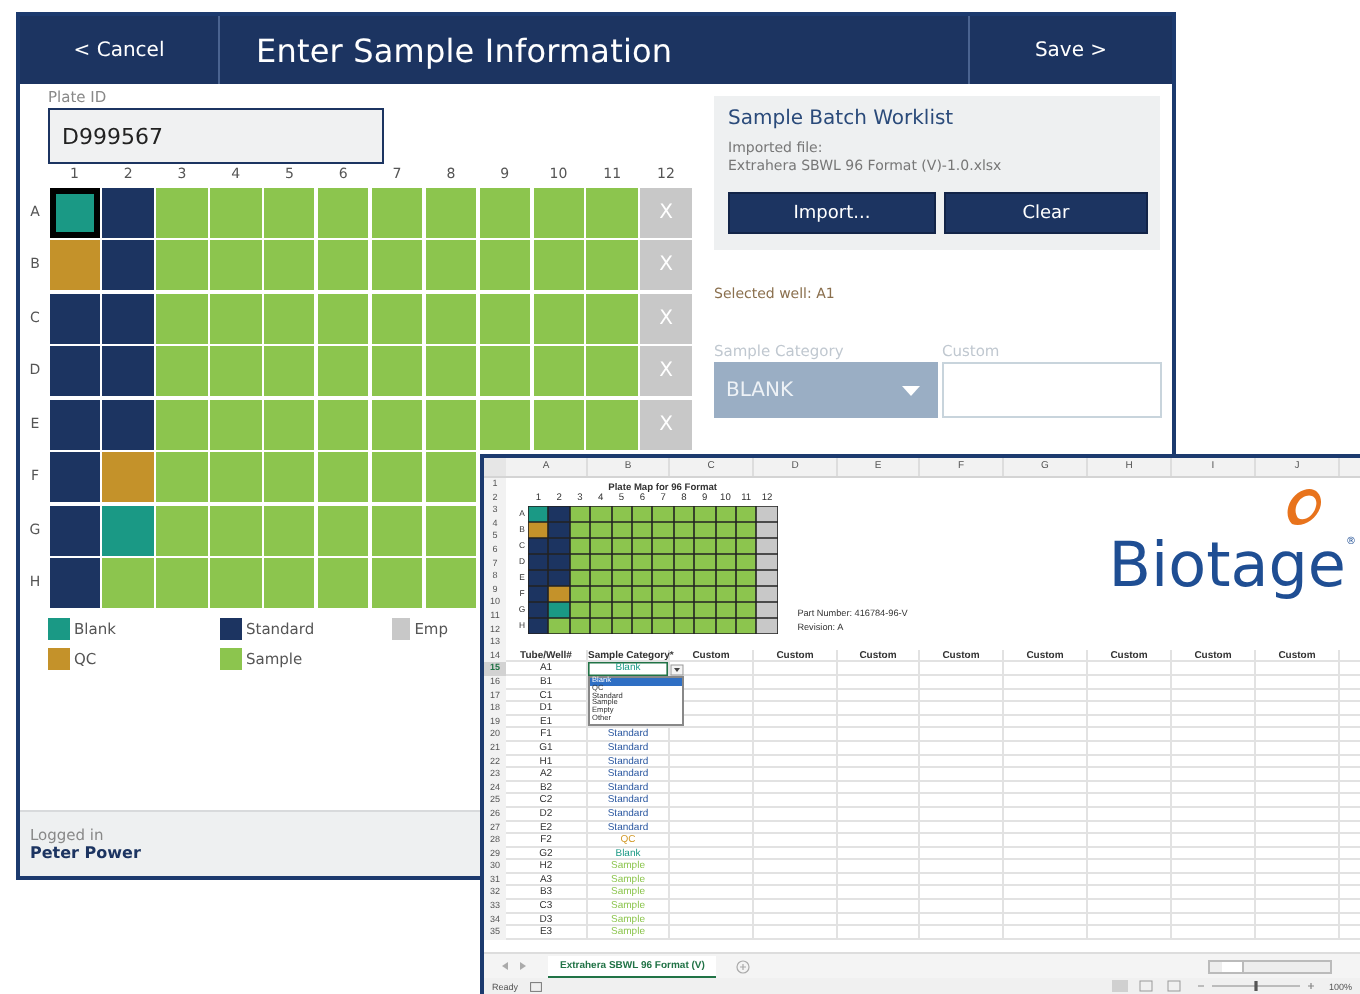  I want to click on logo-text: Biotage$^{®}$, so click(1232, 566).